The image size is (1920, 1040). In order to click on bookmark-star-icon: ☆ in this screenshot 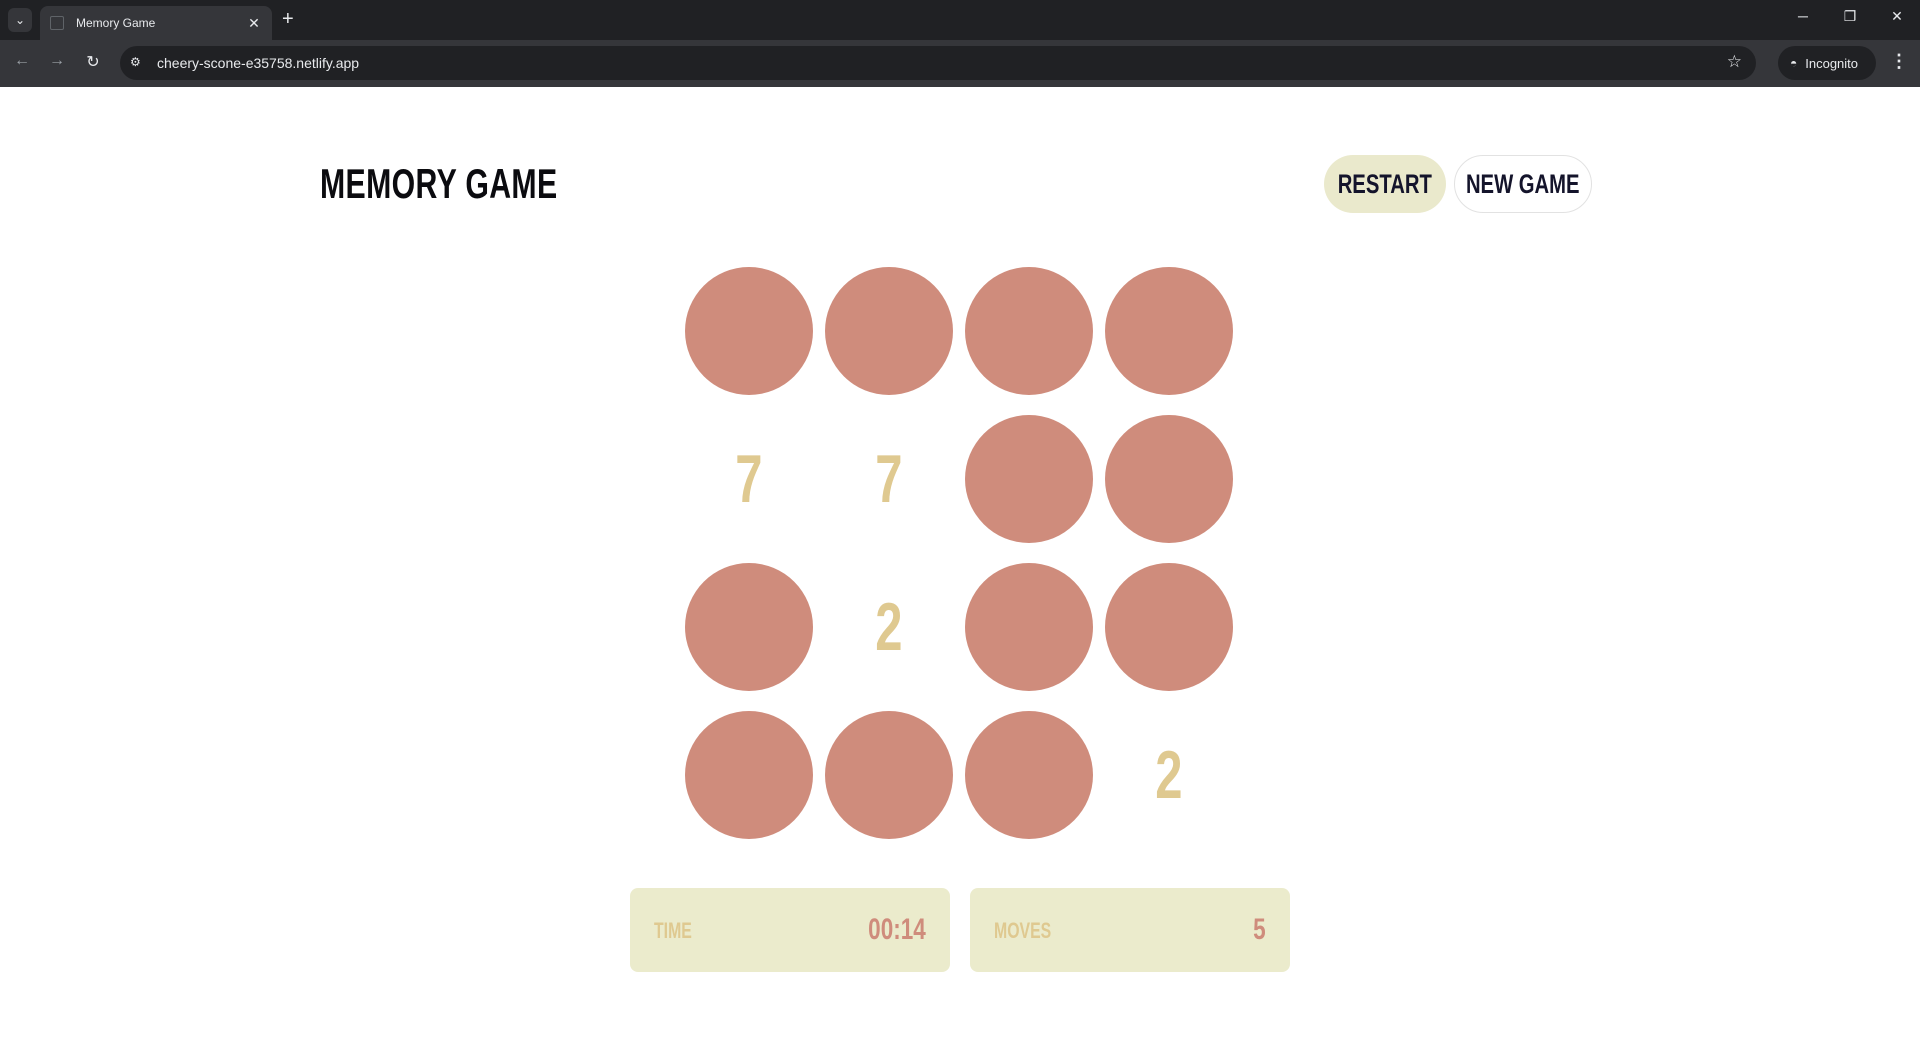, I will do `click(1734, 62)`.